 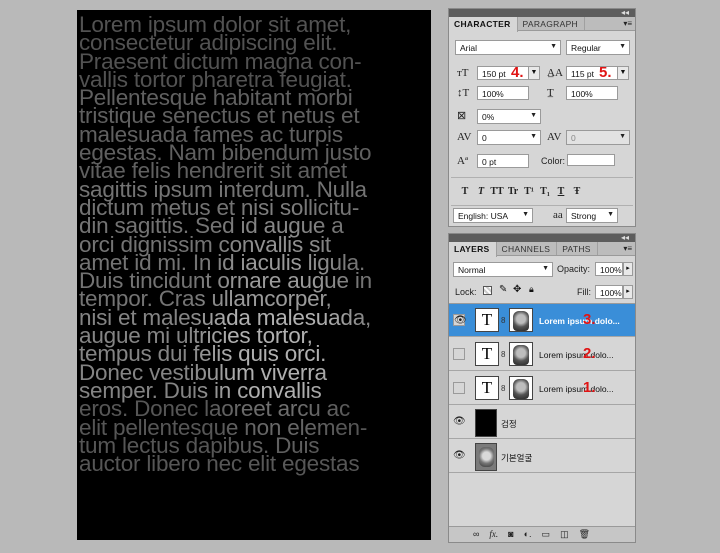 I want to click on leading-dropdown: ▼, so click(x=623, y=73).